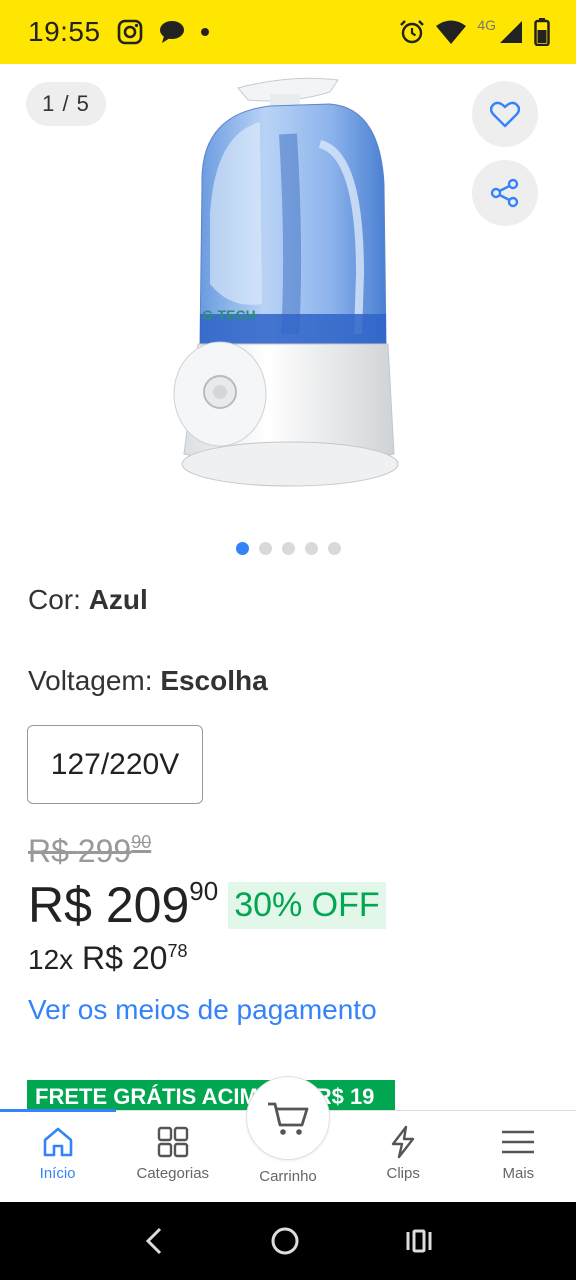  What do you see at coordinates (202, 1010) in the screenshot?
I see `payment-methods-link: Ver os meios de pagamento` at bounding box center [202, 1010].